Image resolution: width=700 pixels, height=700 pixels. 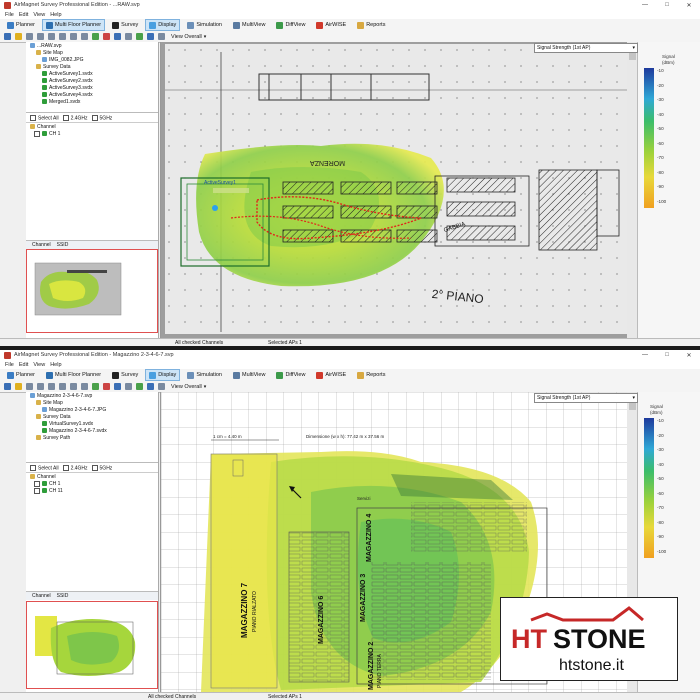 I want to click on tree-item: VirtualSurvey1.svdx, so click(x=92, y=423).